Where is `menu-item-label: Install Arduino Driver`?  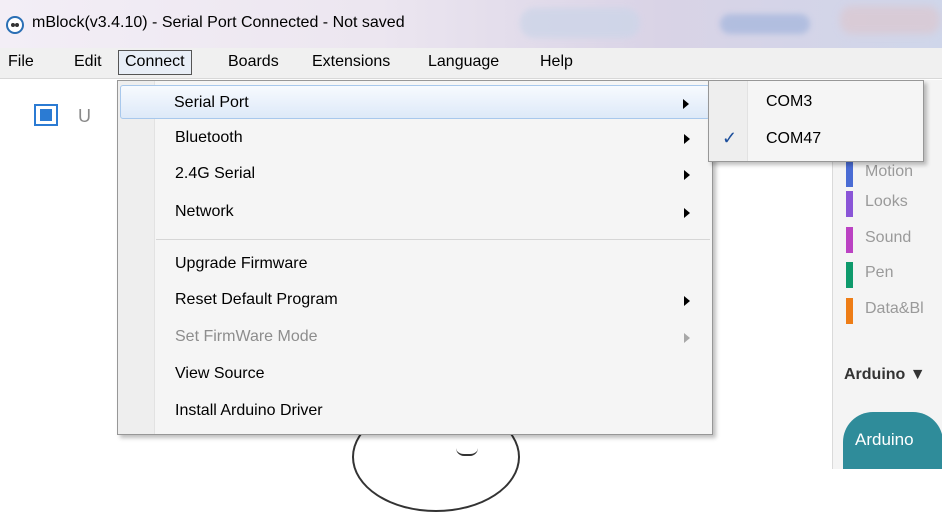 menu-item-label: Install Arduino Driver is located at coordinates (249, 410).